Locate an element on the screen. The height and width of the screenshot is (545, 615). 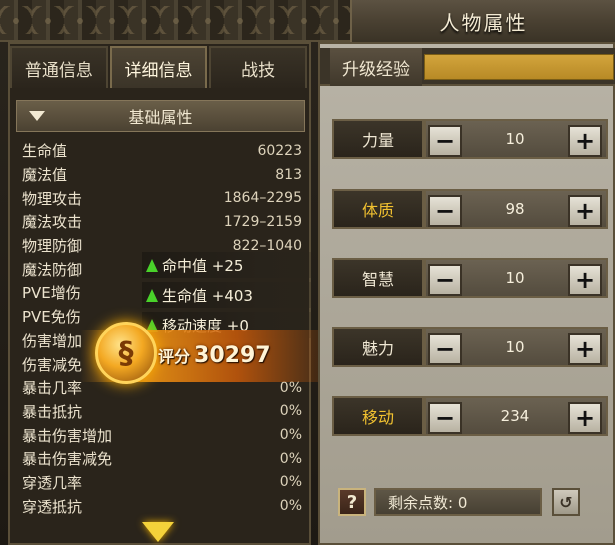
top-ornament is located at coordinates (175, 21).